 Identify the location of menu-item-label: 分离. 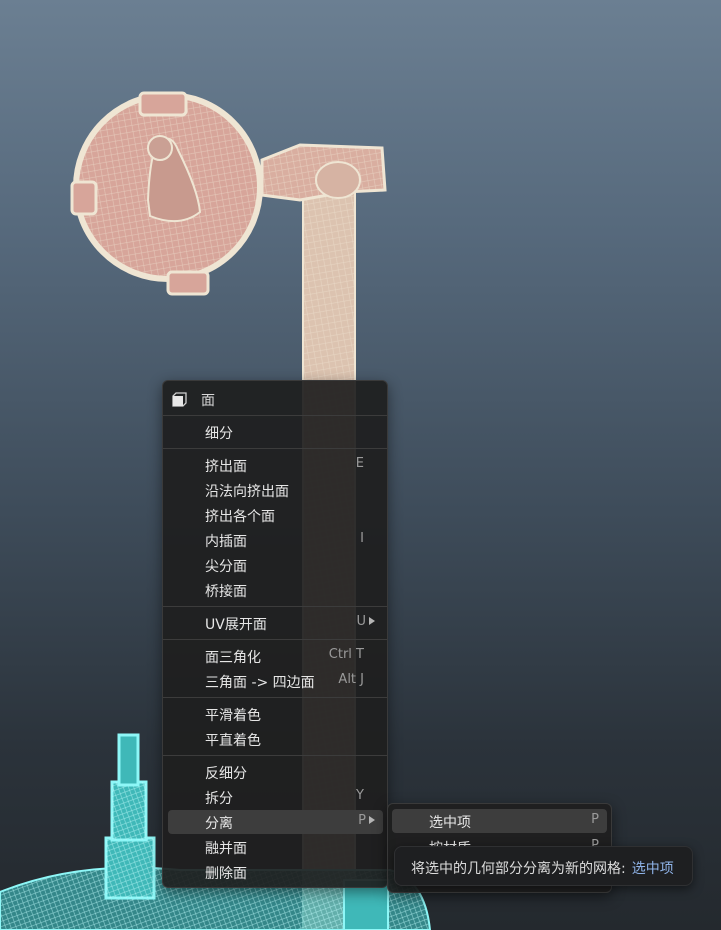
(219, 824).